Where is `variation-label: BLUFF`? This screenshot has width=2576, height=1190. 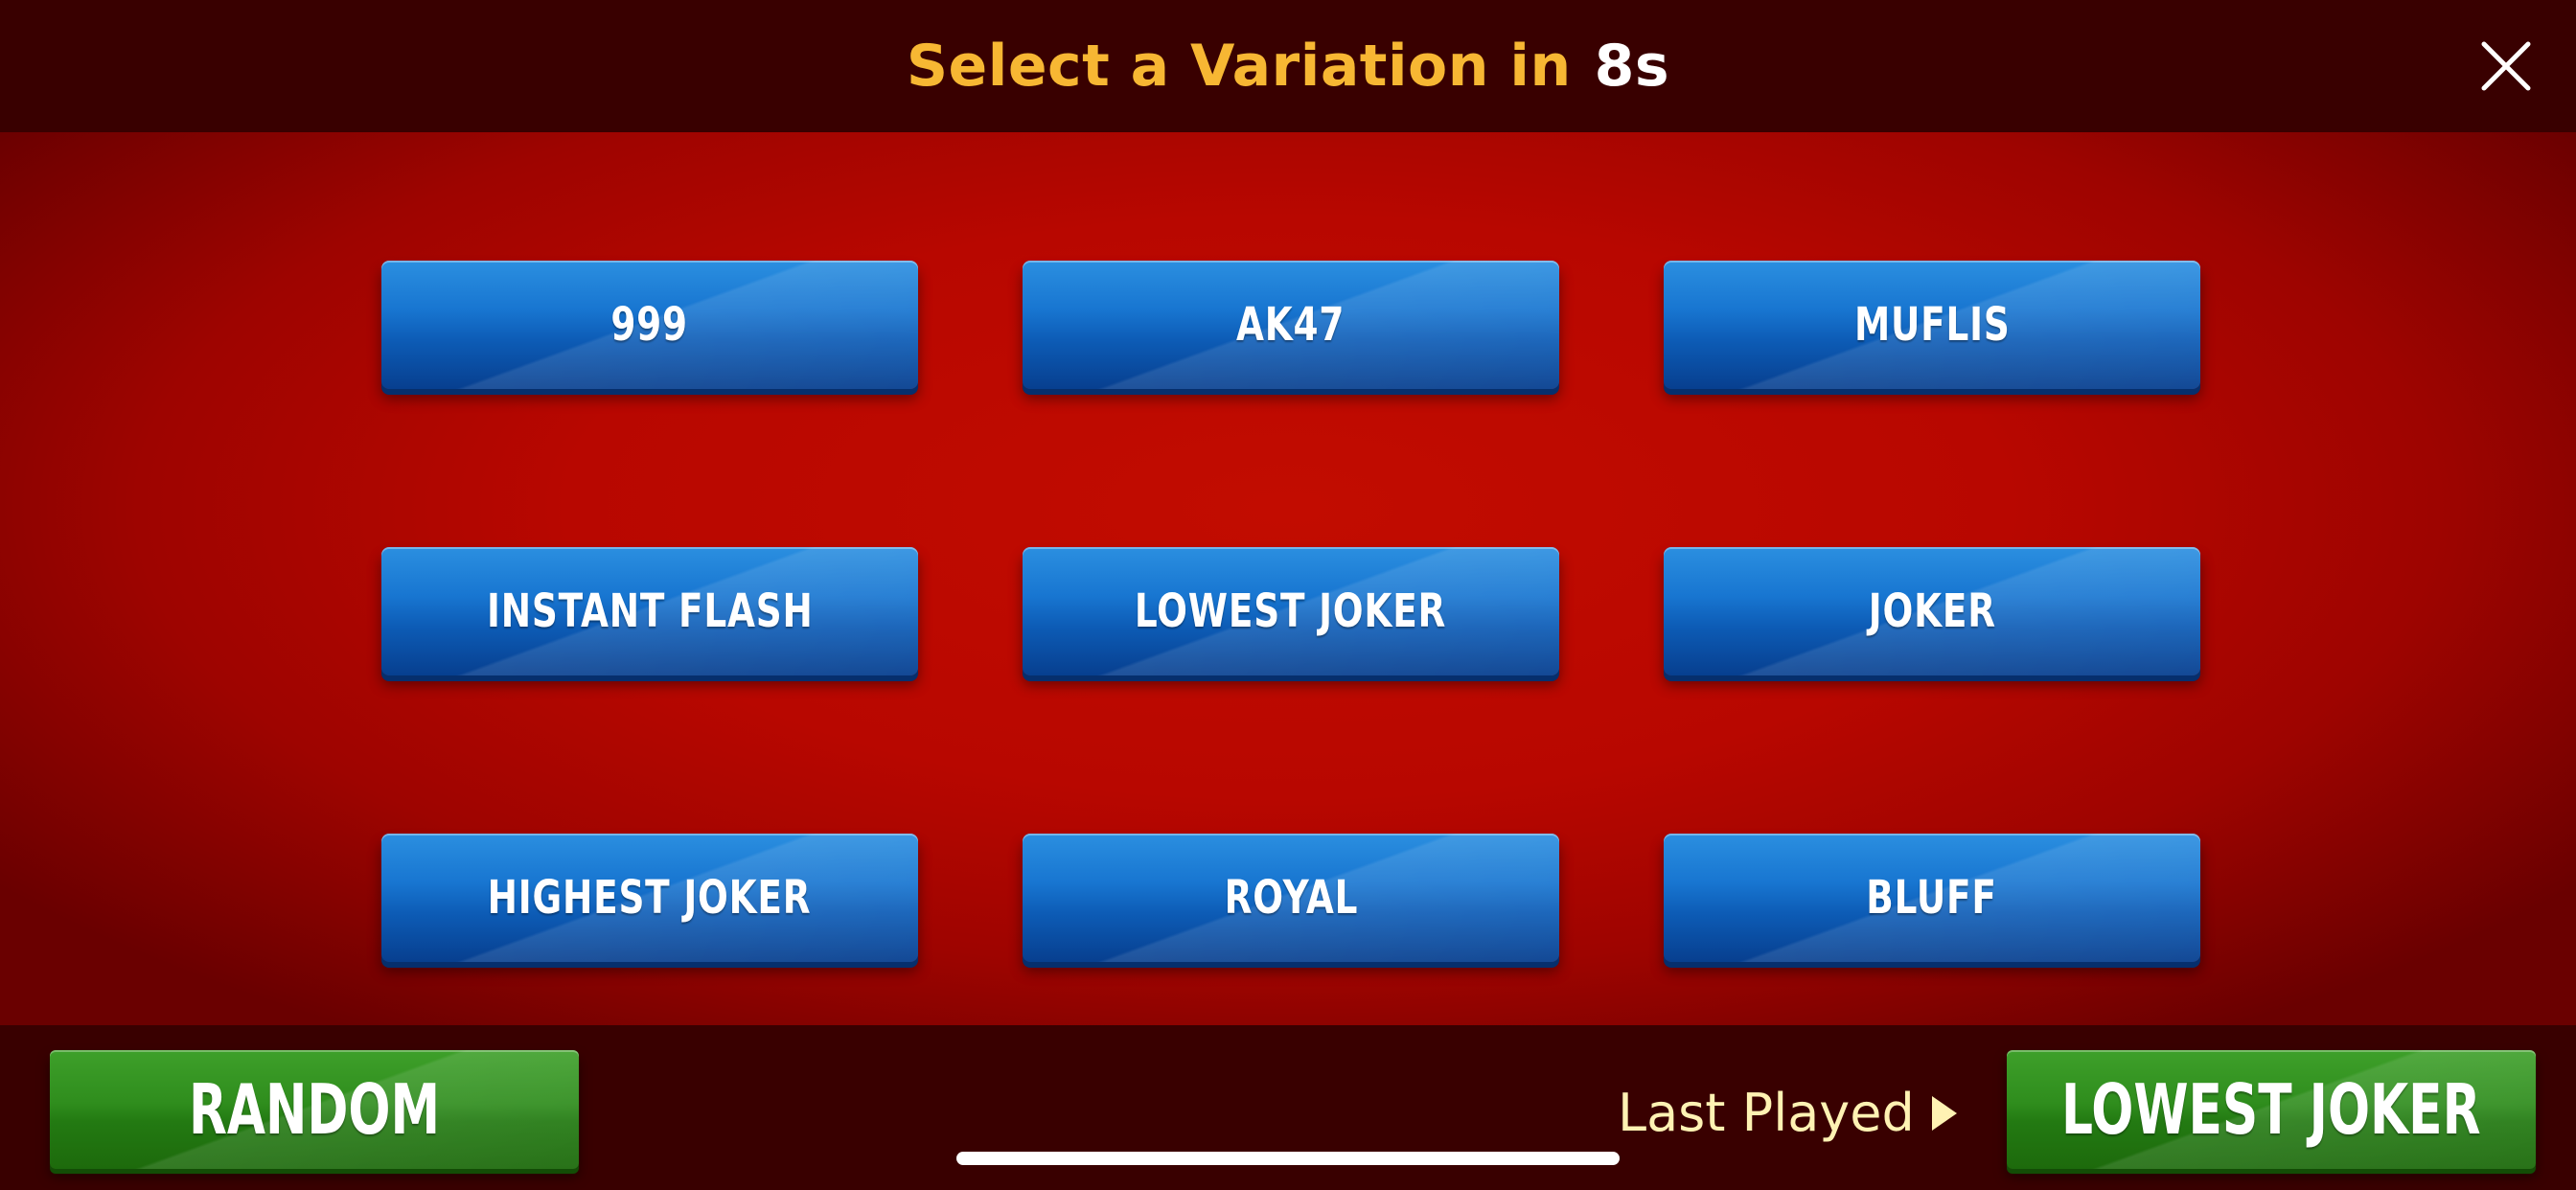
variation-label: BLUFF is located at coordinates (1932, 898).